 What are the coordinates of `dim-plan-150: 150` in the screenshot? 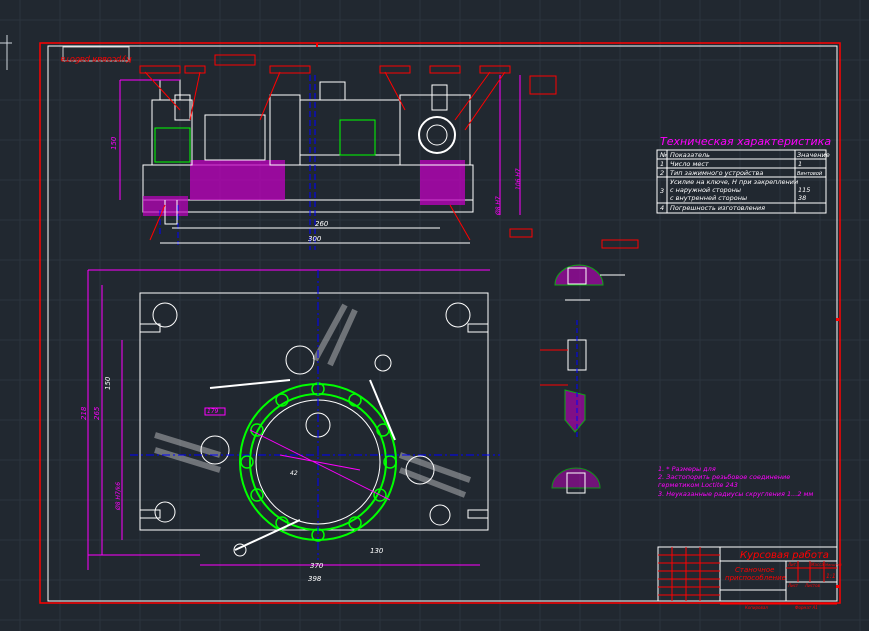 It's located at (108, 383).